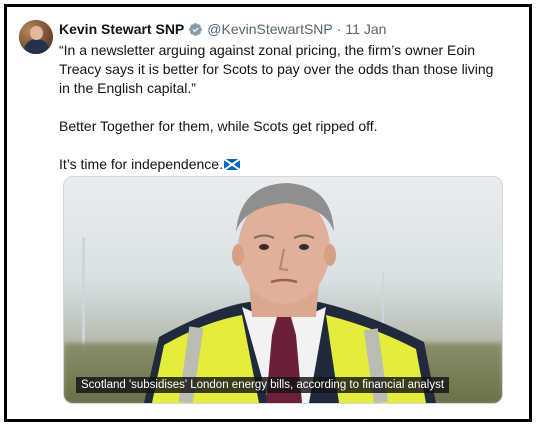 The image size is (538, 428). What do you see at coordinates (365, 29) in the screenshot?
I see `tweet-date: 11 Jan` at bounding box center [365, 29].